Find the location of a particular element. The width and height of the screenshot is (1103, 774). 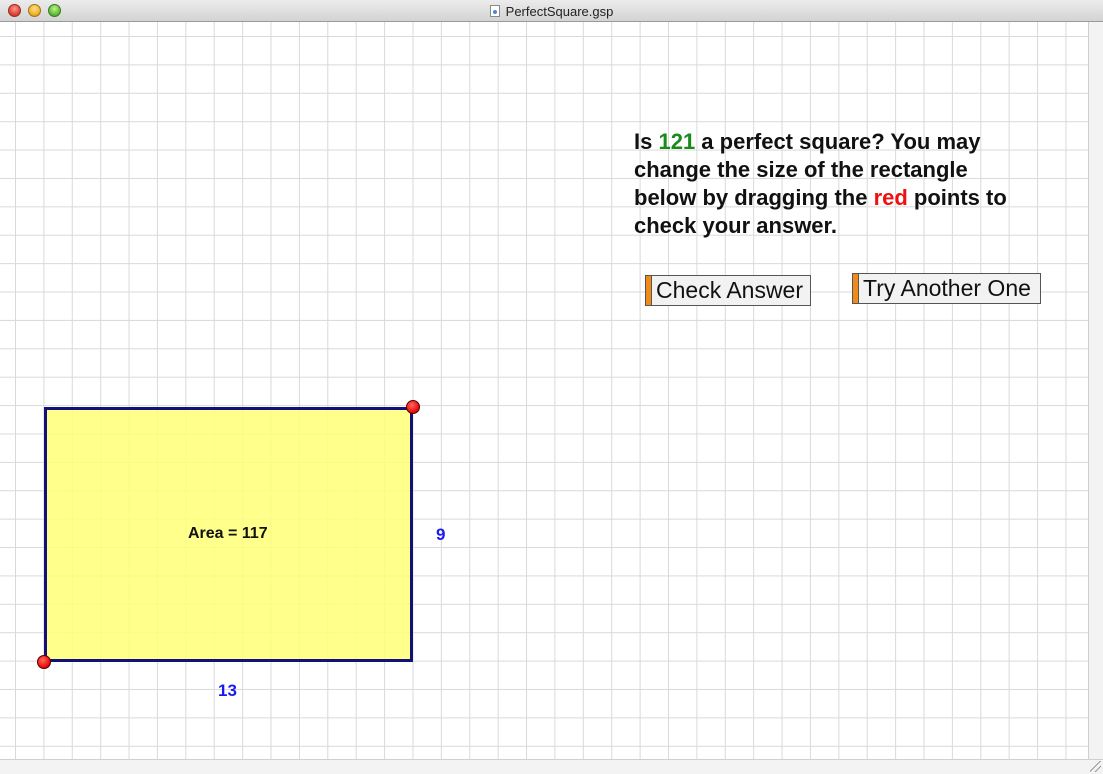

try-another-label: Try Another One is located at coordinates (947, 288).